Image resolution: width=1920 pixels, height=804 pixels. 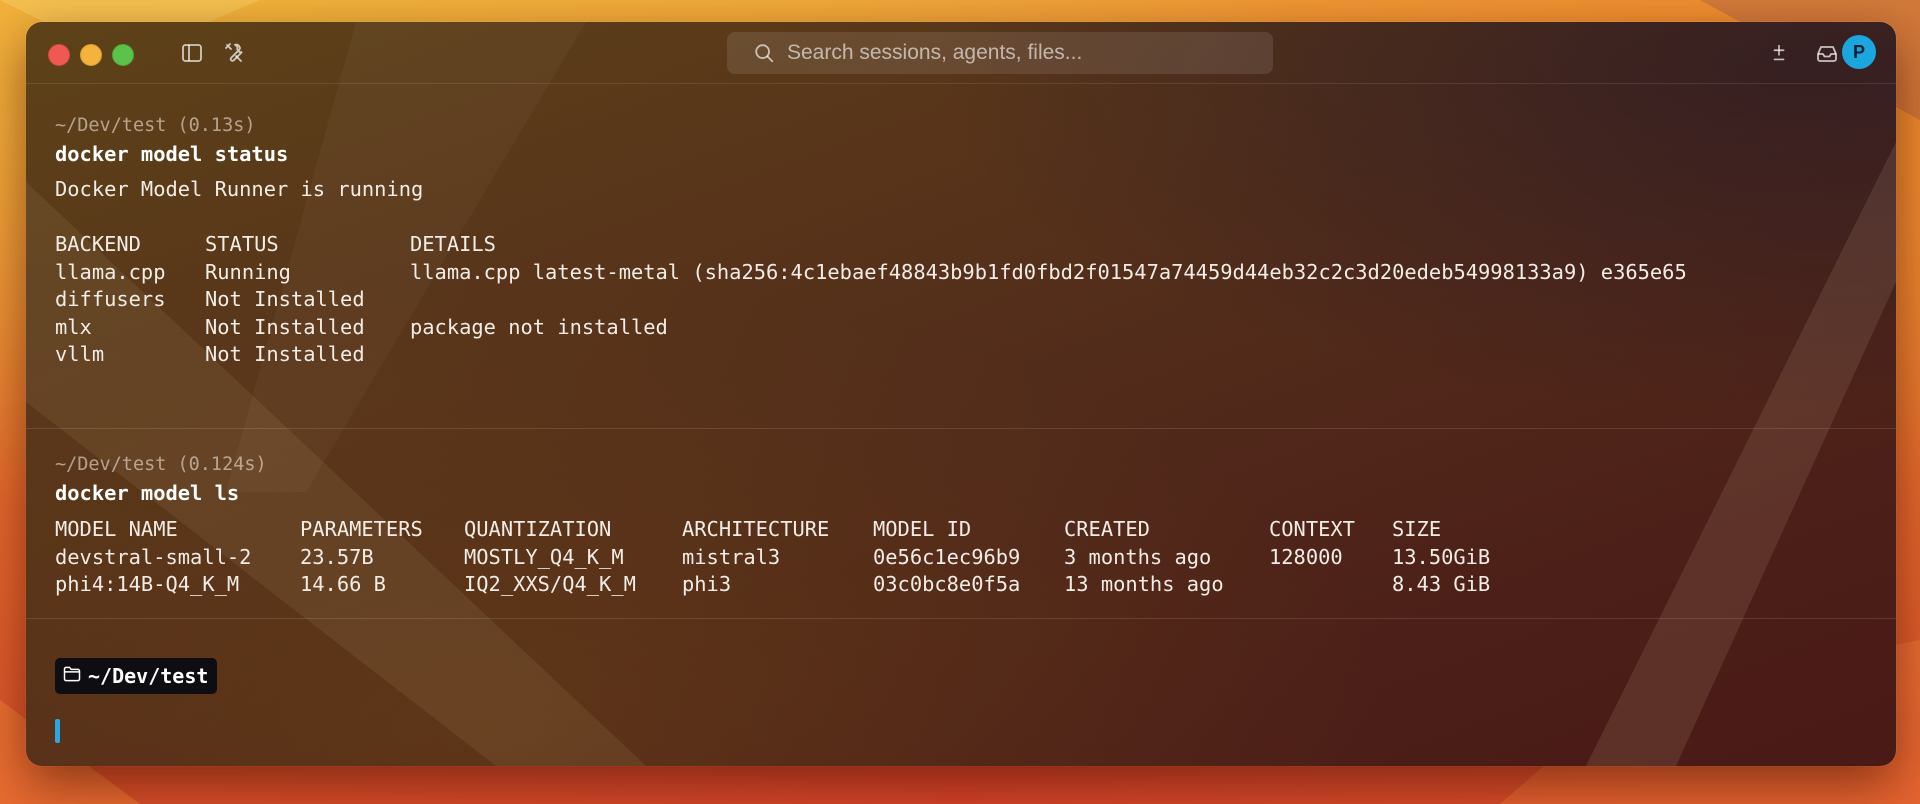 I want to click on header-context: CONTEXT, so click(x=1312, y=529).